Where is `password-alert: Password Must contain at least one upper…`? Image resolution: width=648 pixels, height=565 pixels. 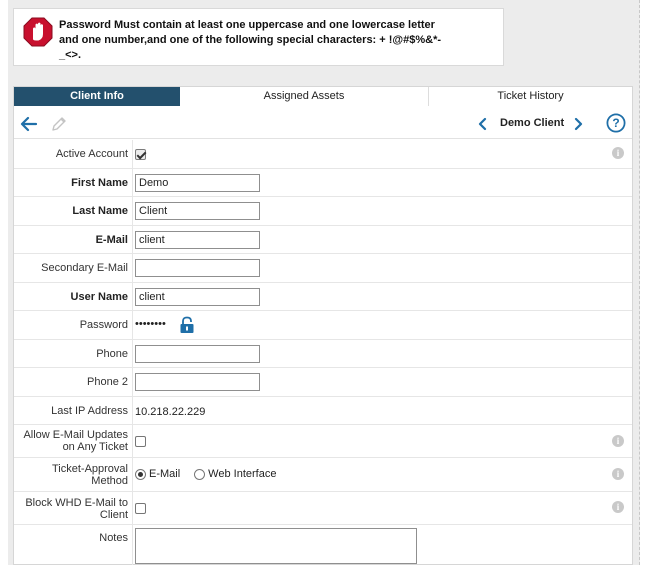 password-alert: Password Must contain at least one upper… is located at coordinates (258, 37).